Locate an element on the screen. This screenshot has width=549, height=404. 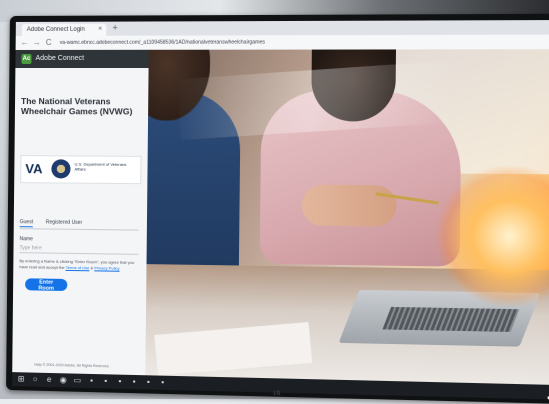
browser-tab-title: Adobe Connect Login is located at coordinates (56, 30).